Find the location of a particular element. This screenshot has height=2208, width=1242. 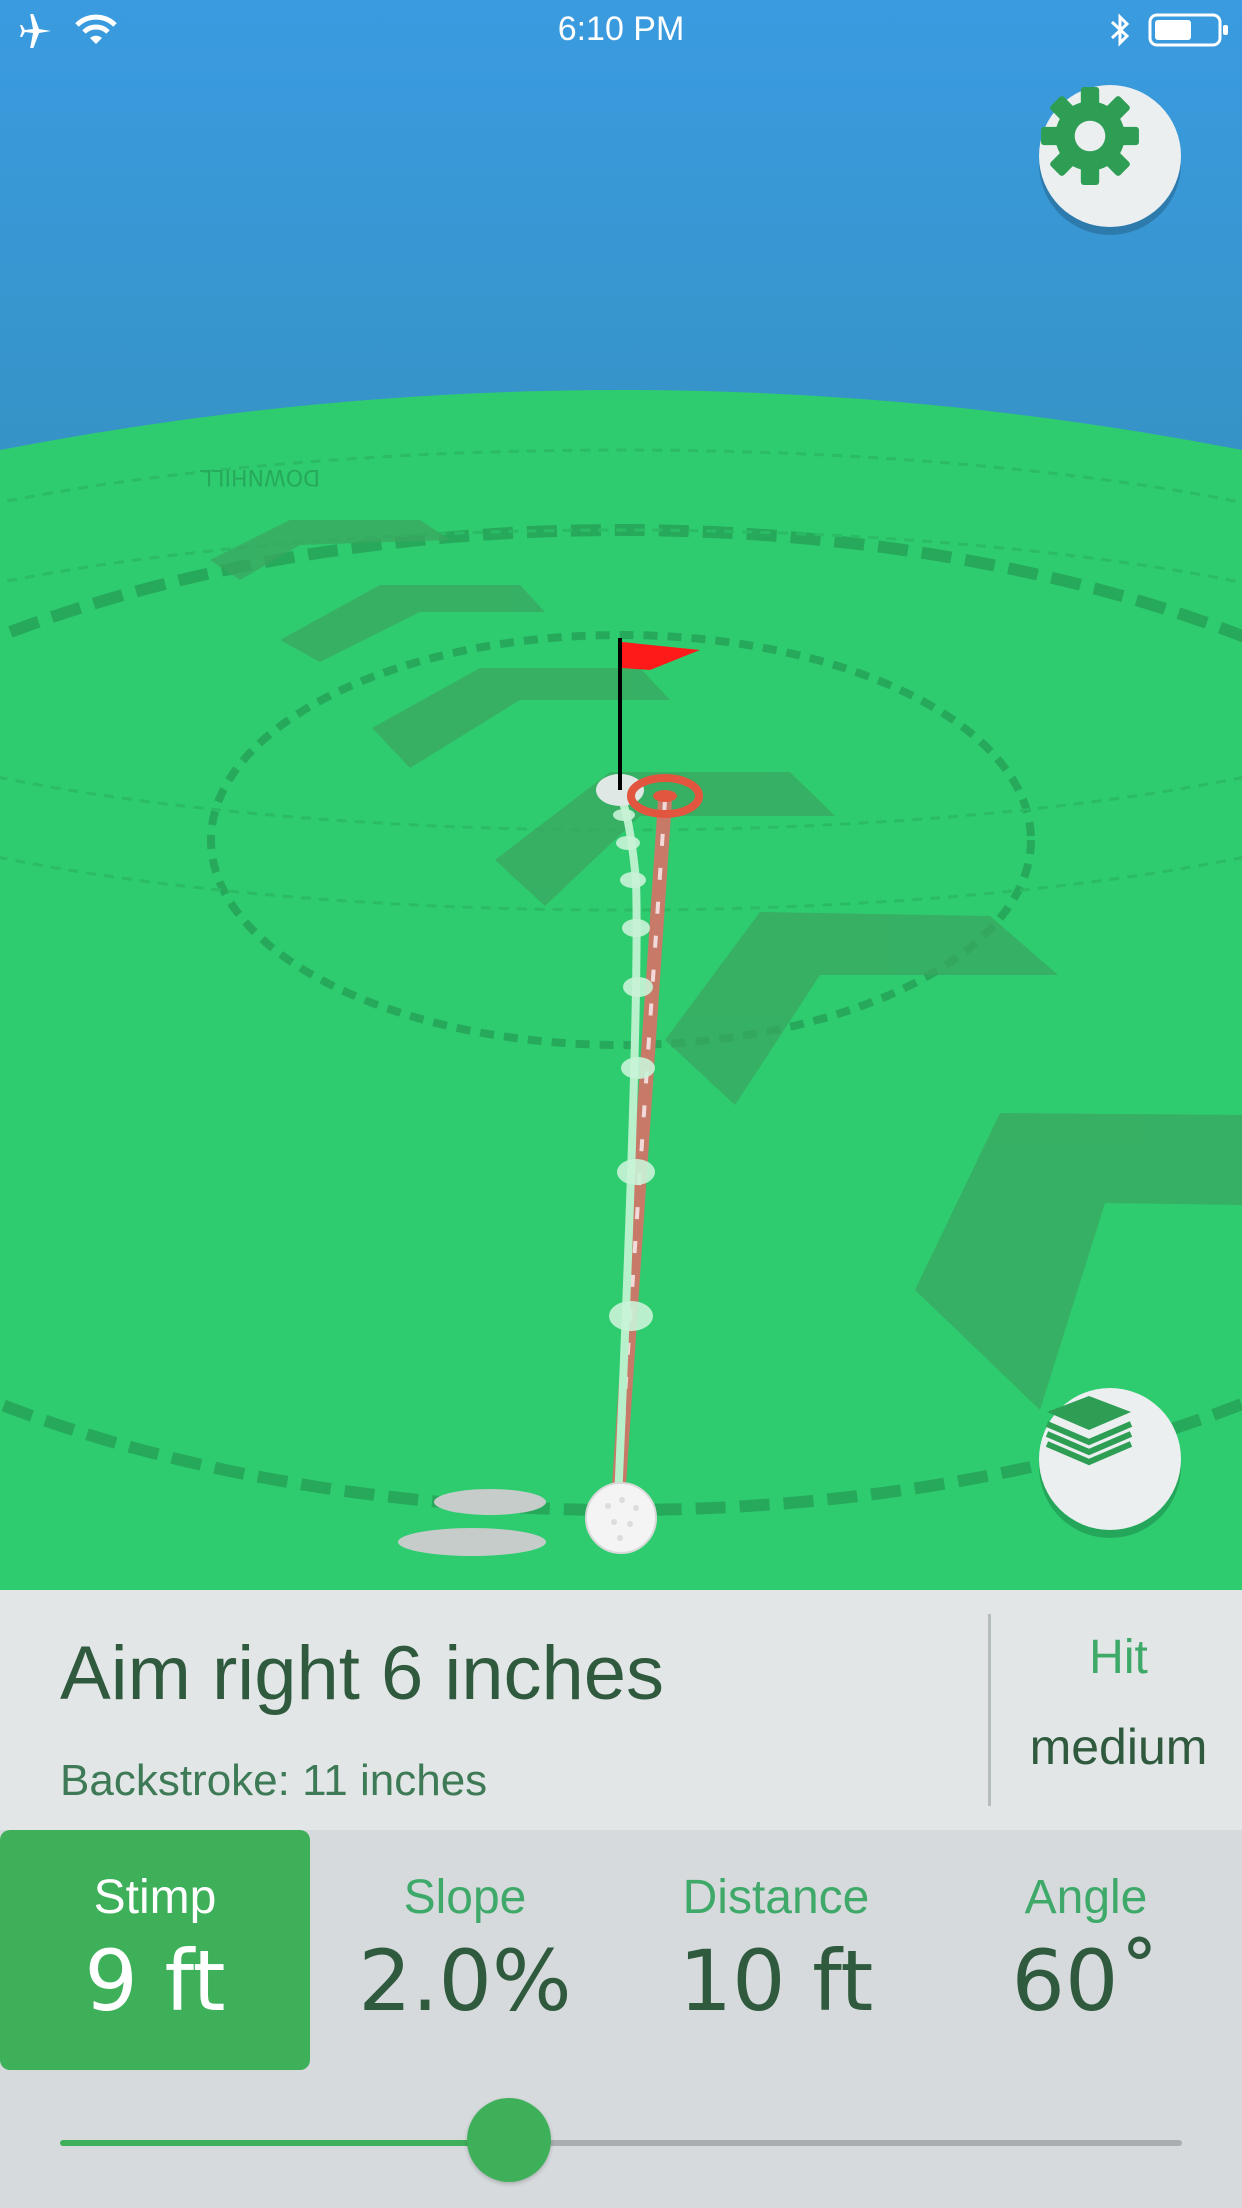

stat-stimp: Stimp 9 ft is located at coordinates (155, 1950).